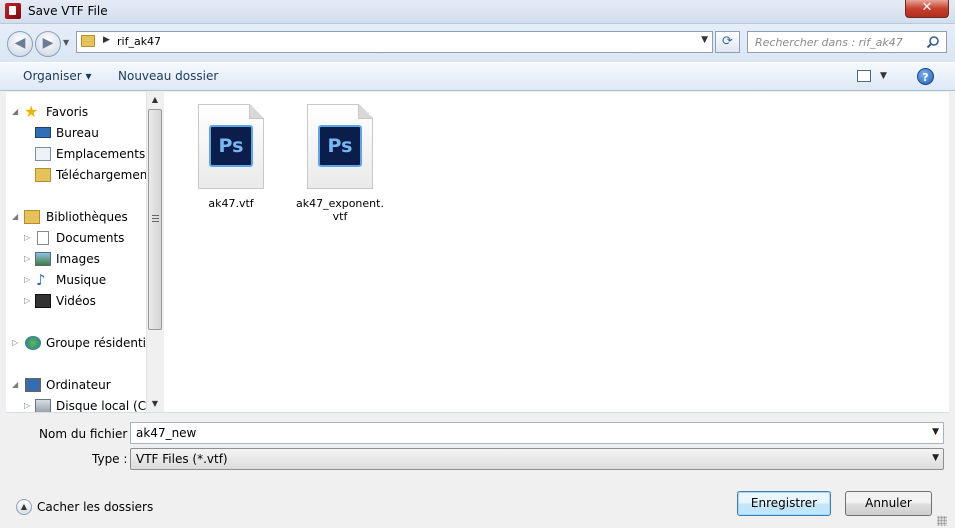 The height and width of the screenshot is (528, 955). I want to click on scroll-down-icon: ▼, so click(155, 404).